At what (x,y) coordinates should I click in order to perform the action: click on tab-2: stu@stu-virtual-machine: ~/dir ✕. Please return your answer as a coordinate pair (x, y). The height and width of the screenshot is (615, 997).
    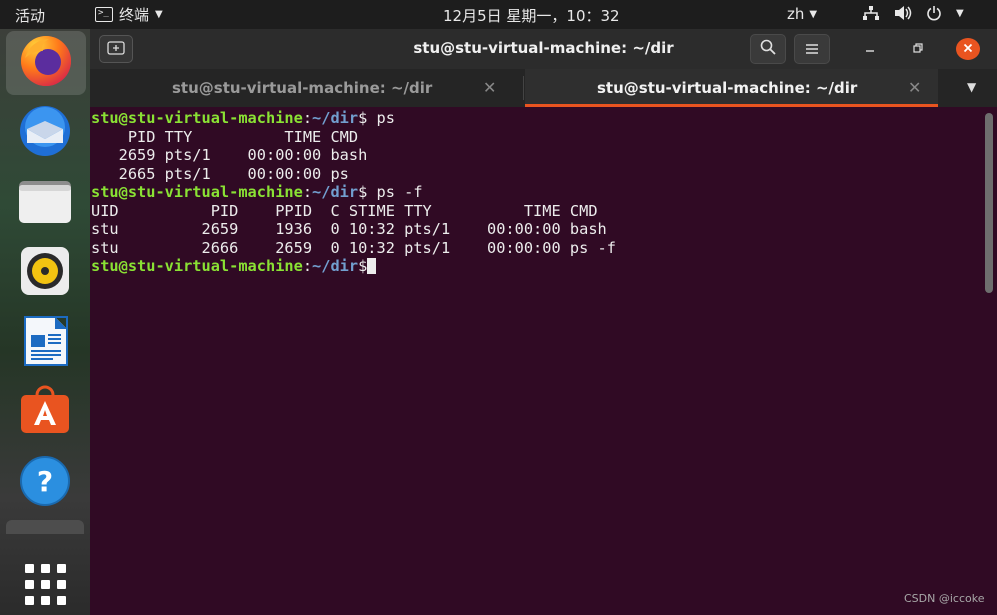
    Looking at the image, I should click on (731, 88).